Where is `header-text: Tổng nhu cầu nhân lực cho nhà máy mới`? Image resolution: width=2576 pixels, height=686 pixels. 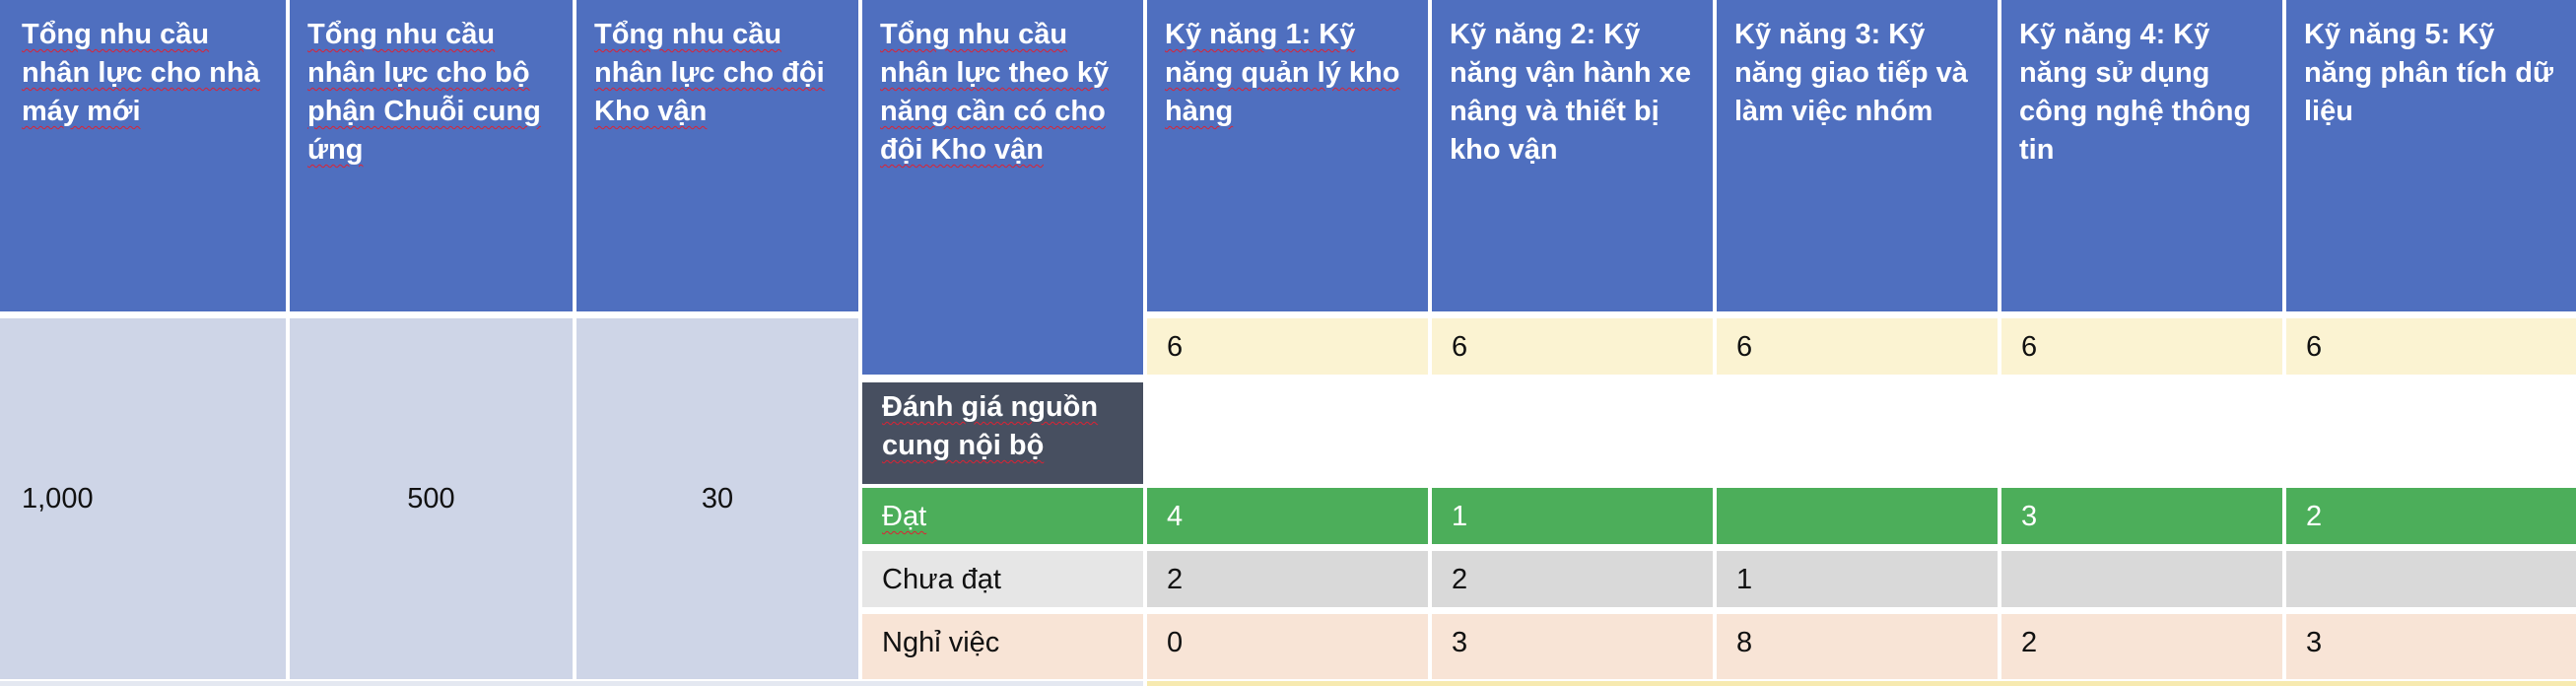 header-text: Tổng nhu cầu nhân lực cho nhà máy mới is located at coordinates (141, 73).